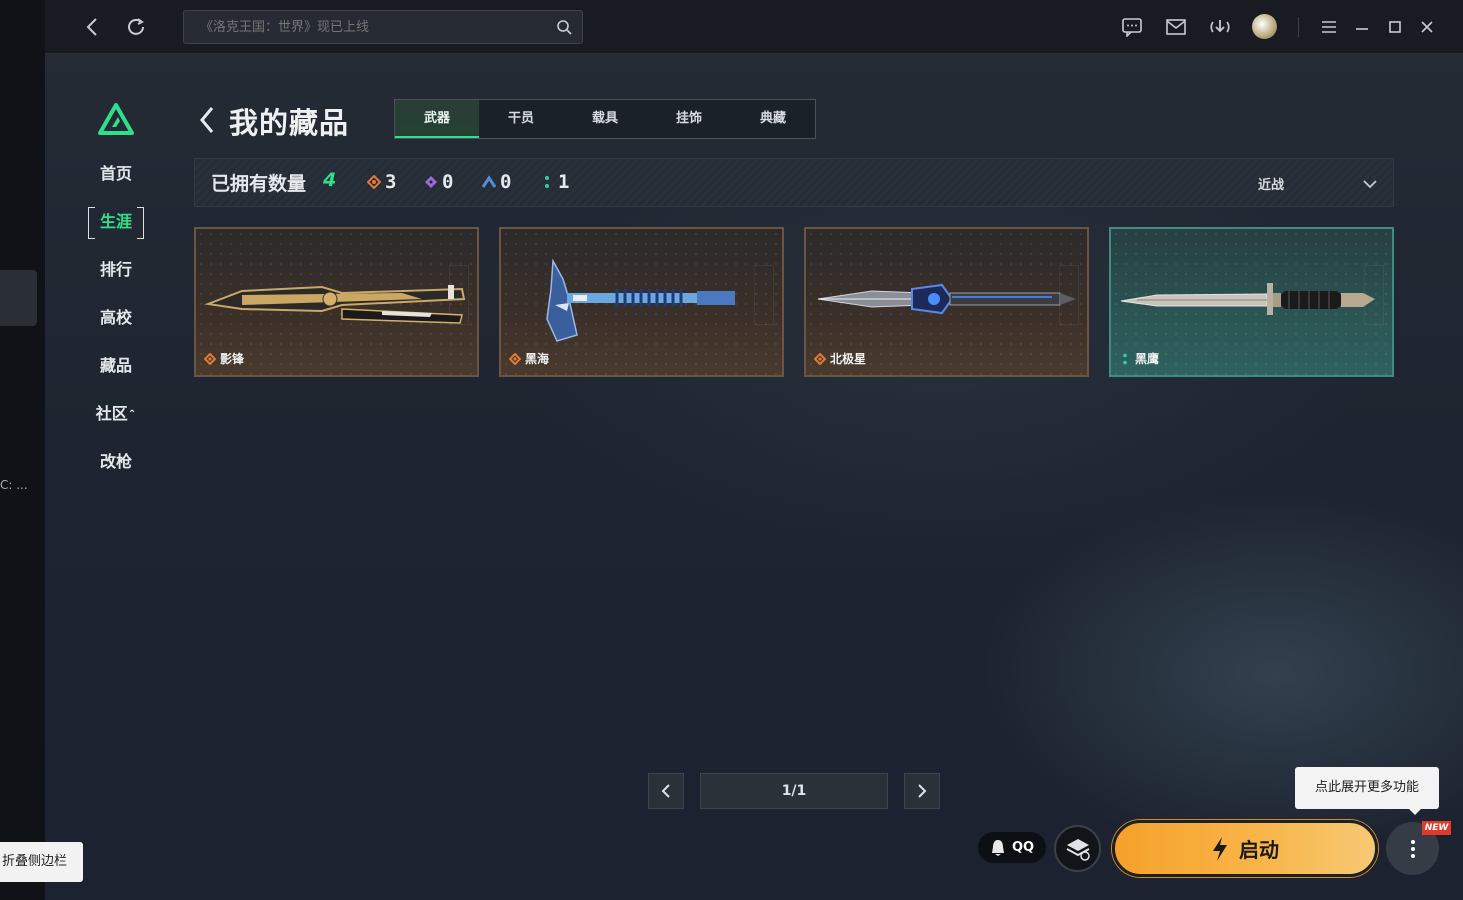 The width and height of the screenshot is (1463, 900). Describe the element at coordinates (997, 847) in the screenshot. I see `bell-icon` at that location.